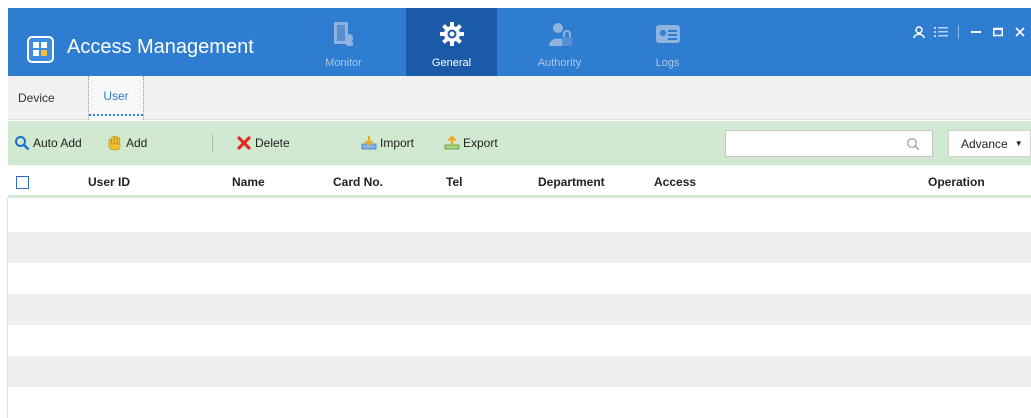 The width and height of the screenshot is (1031, 418). I want to click on tab-general: General, so click(451, 44).